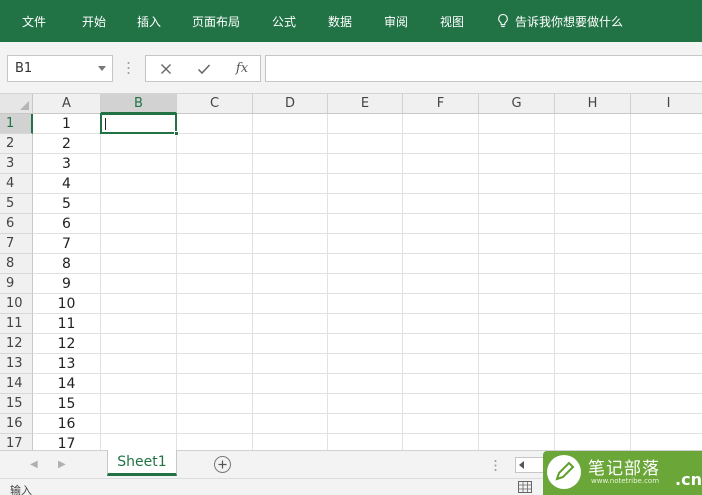  What do you see at coordinates (666, 284) in the screenshot?
I see `cell-i9` at bounding box center [666, 284].